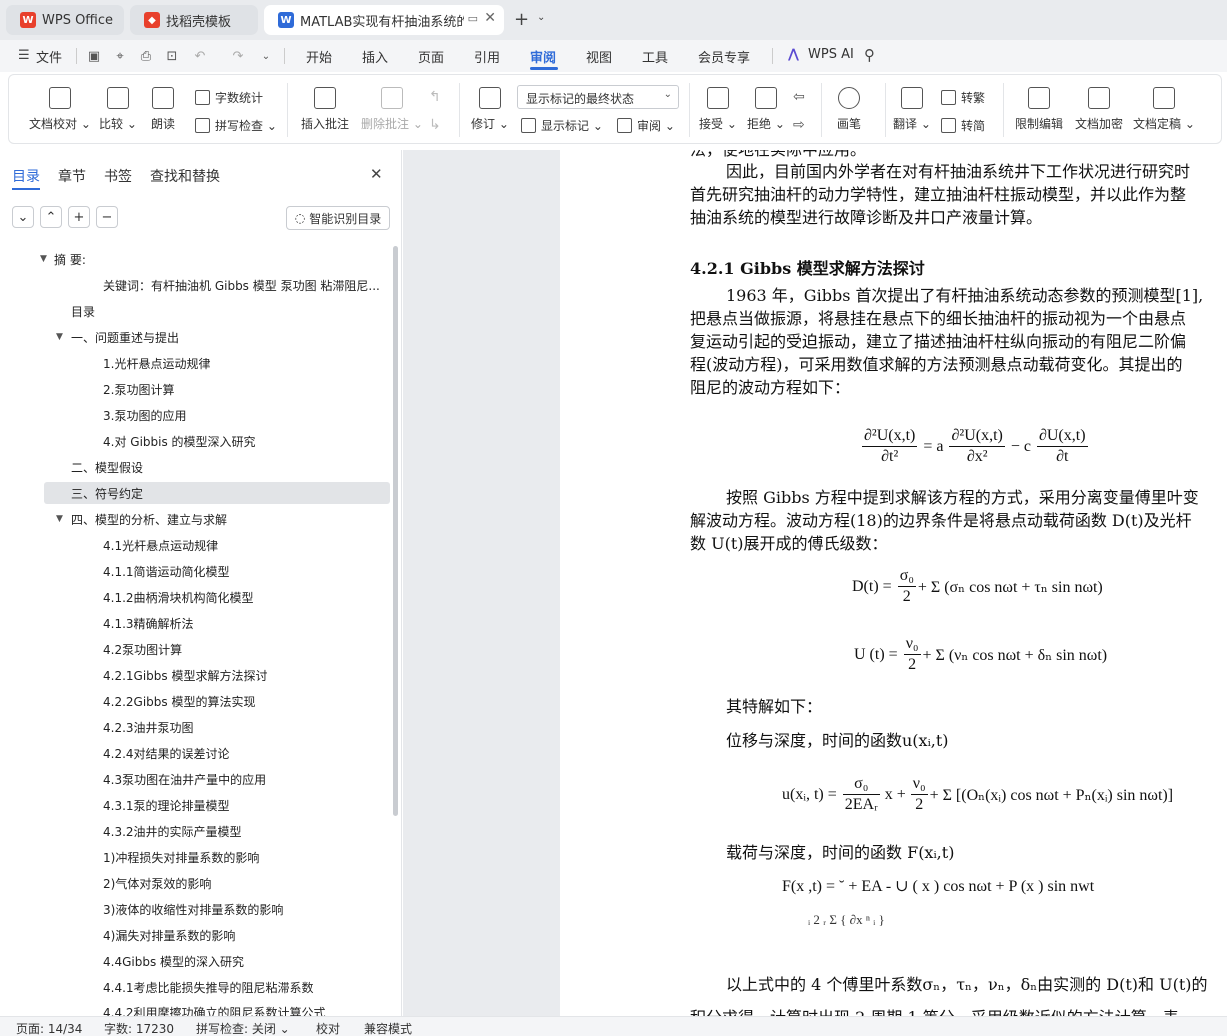 The height and width of the screenshot is (1036, 1227). Describe the element at coordinates (541, 17) in the screenshot. I see `chevron-down-icon: ⌄` at that location.